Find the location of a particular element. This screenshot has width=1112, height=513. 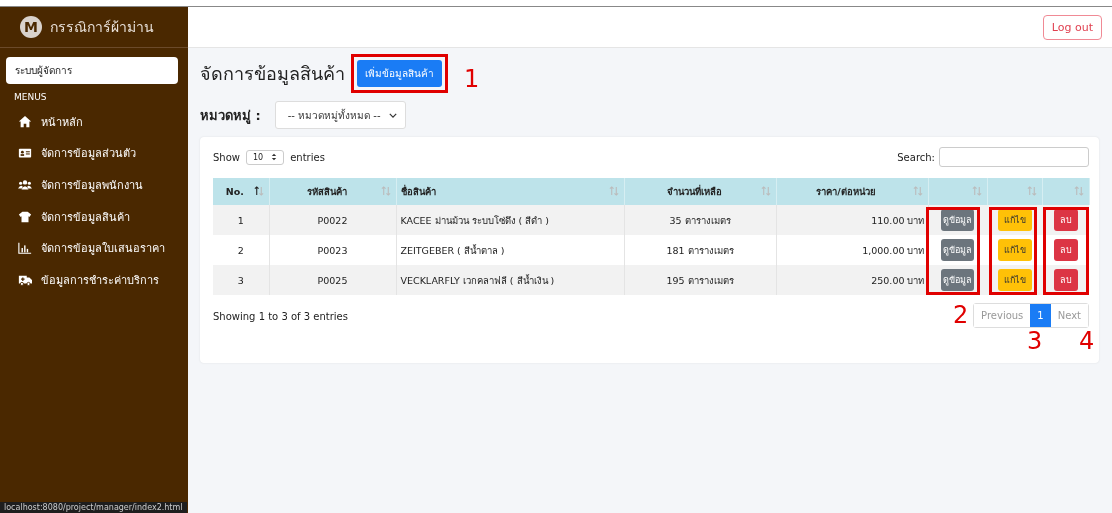

sidebar-item: หน้าหลัก is located at coordinates (94, 122).